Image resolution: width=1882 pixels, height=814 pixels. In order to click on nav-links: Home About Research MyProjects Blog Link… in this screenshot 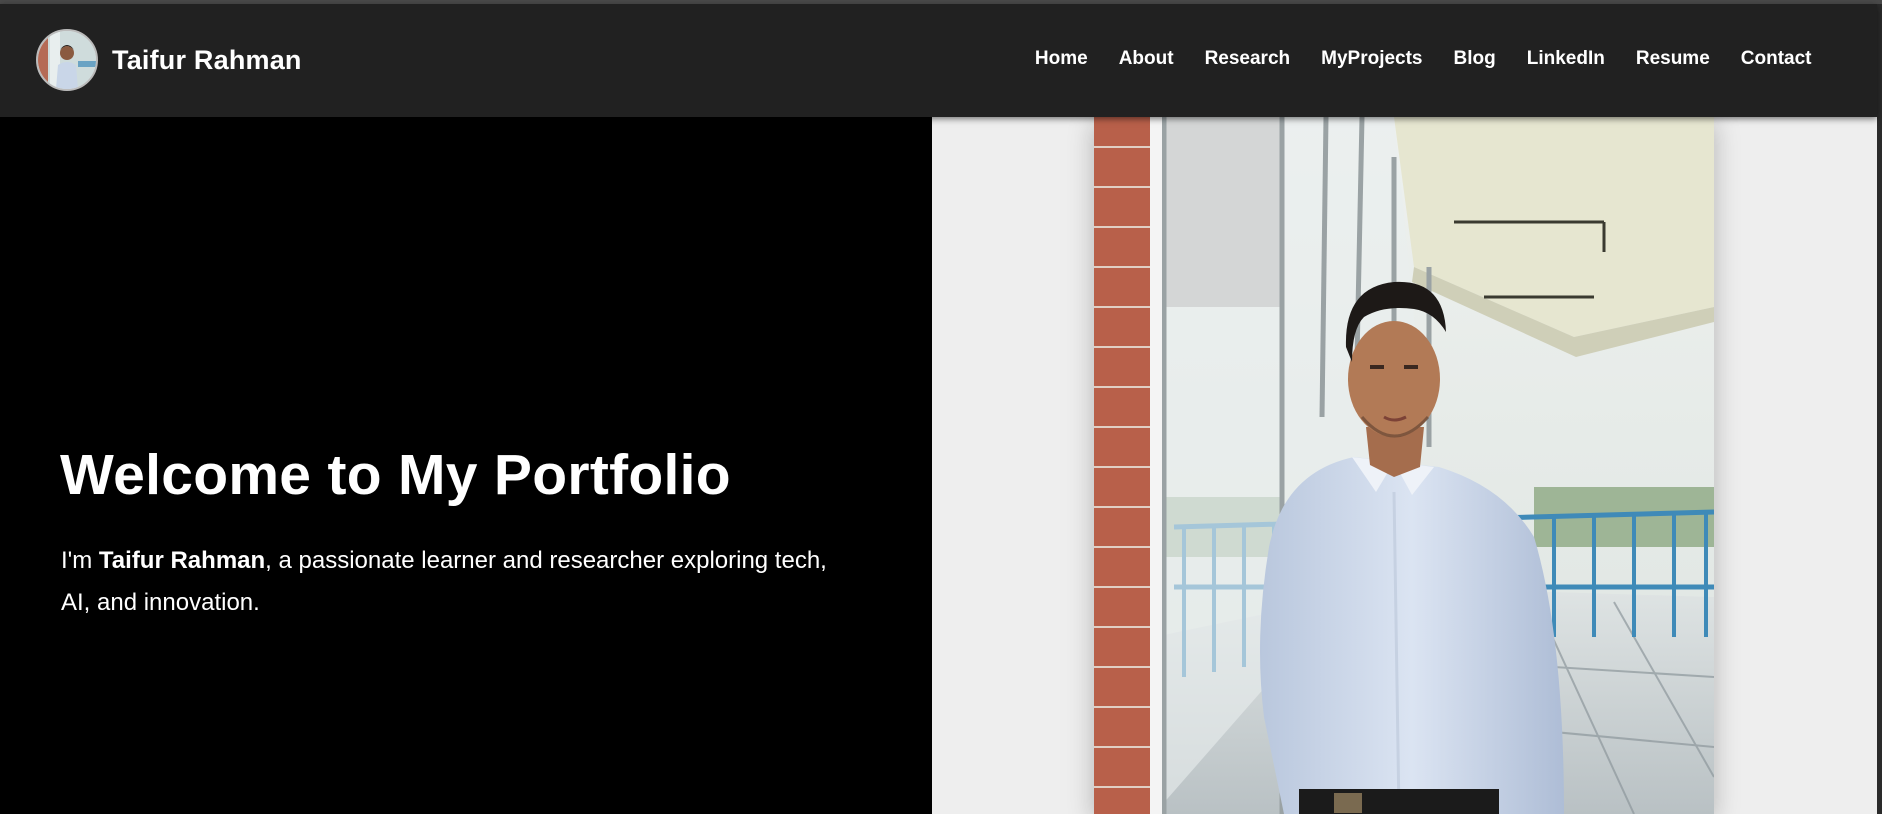, I will do `click(1423, 59)`.